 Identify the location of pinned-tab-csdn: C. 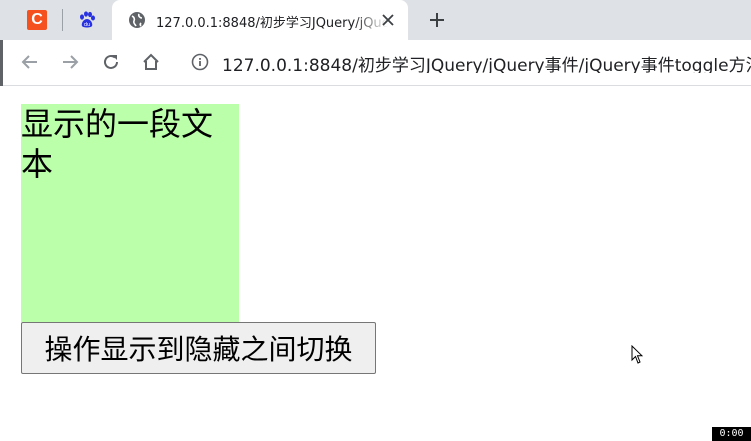
(37, 20).